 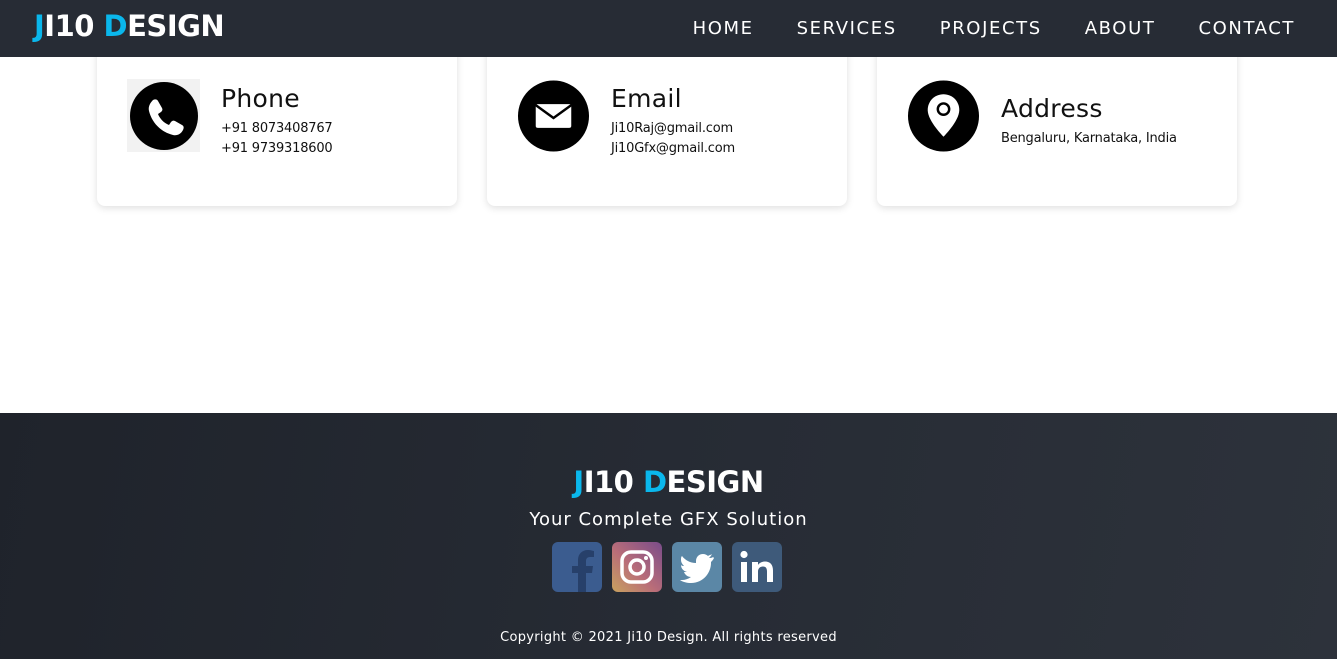 What do you see at coordinates (115, 26) in the screenshot?
I see `logo-letter-d: D` at bounding box center [115, 26].